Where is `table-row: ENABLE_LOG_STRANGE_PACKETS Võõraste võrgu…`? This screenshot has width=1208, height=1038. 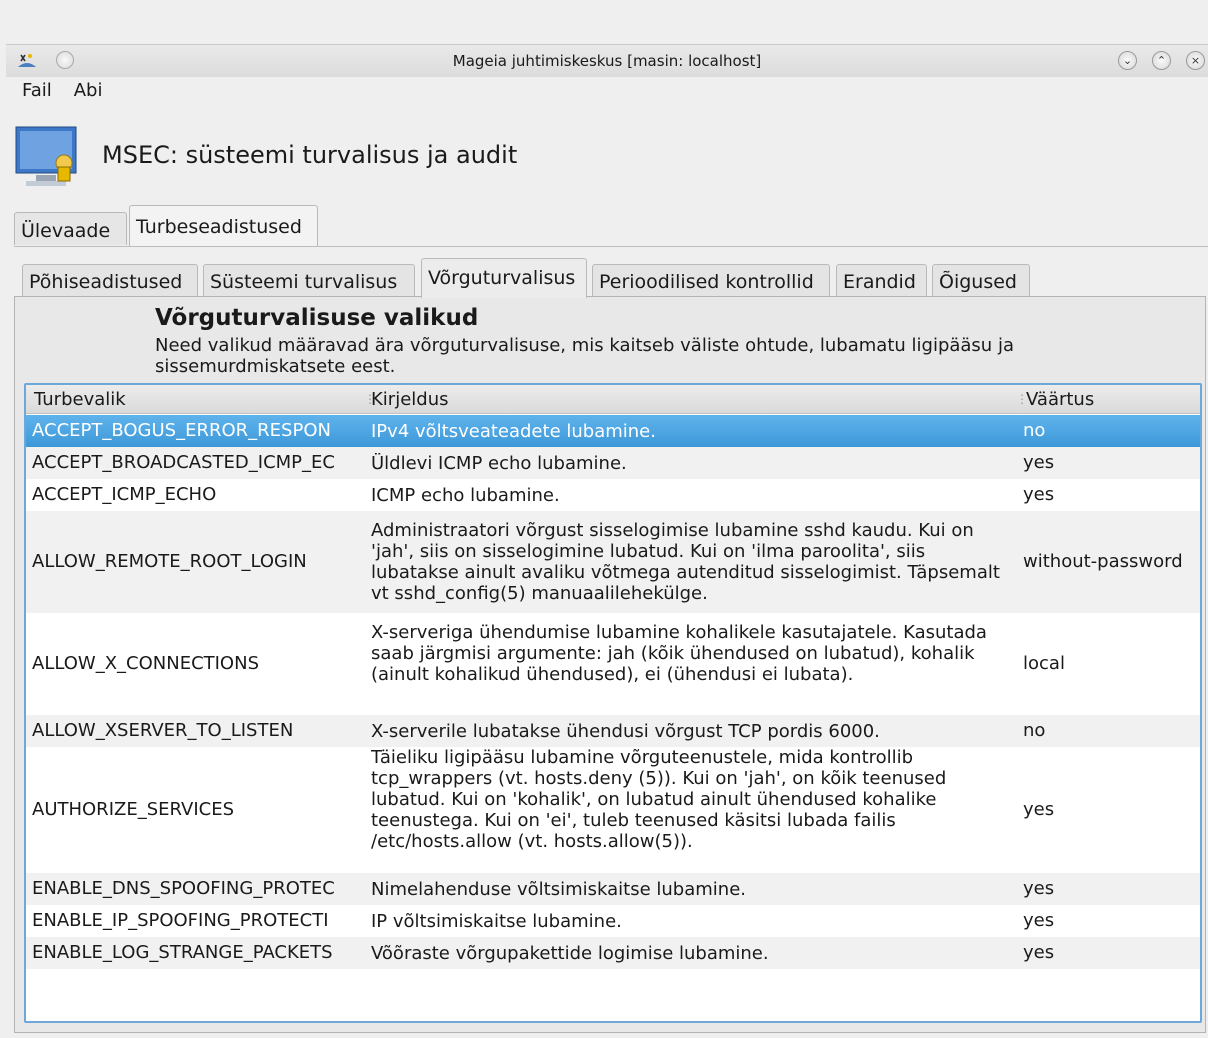 table-row: ENABLE_LOG_STRANGE_PACKETS Võõraste võrgu… is located at coordinates (613, 953).